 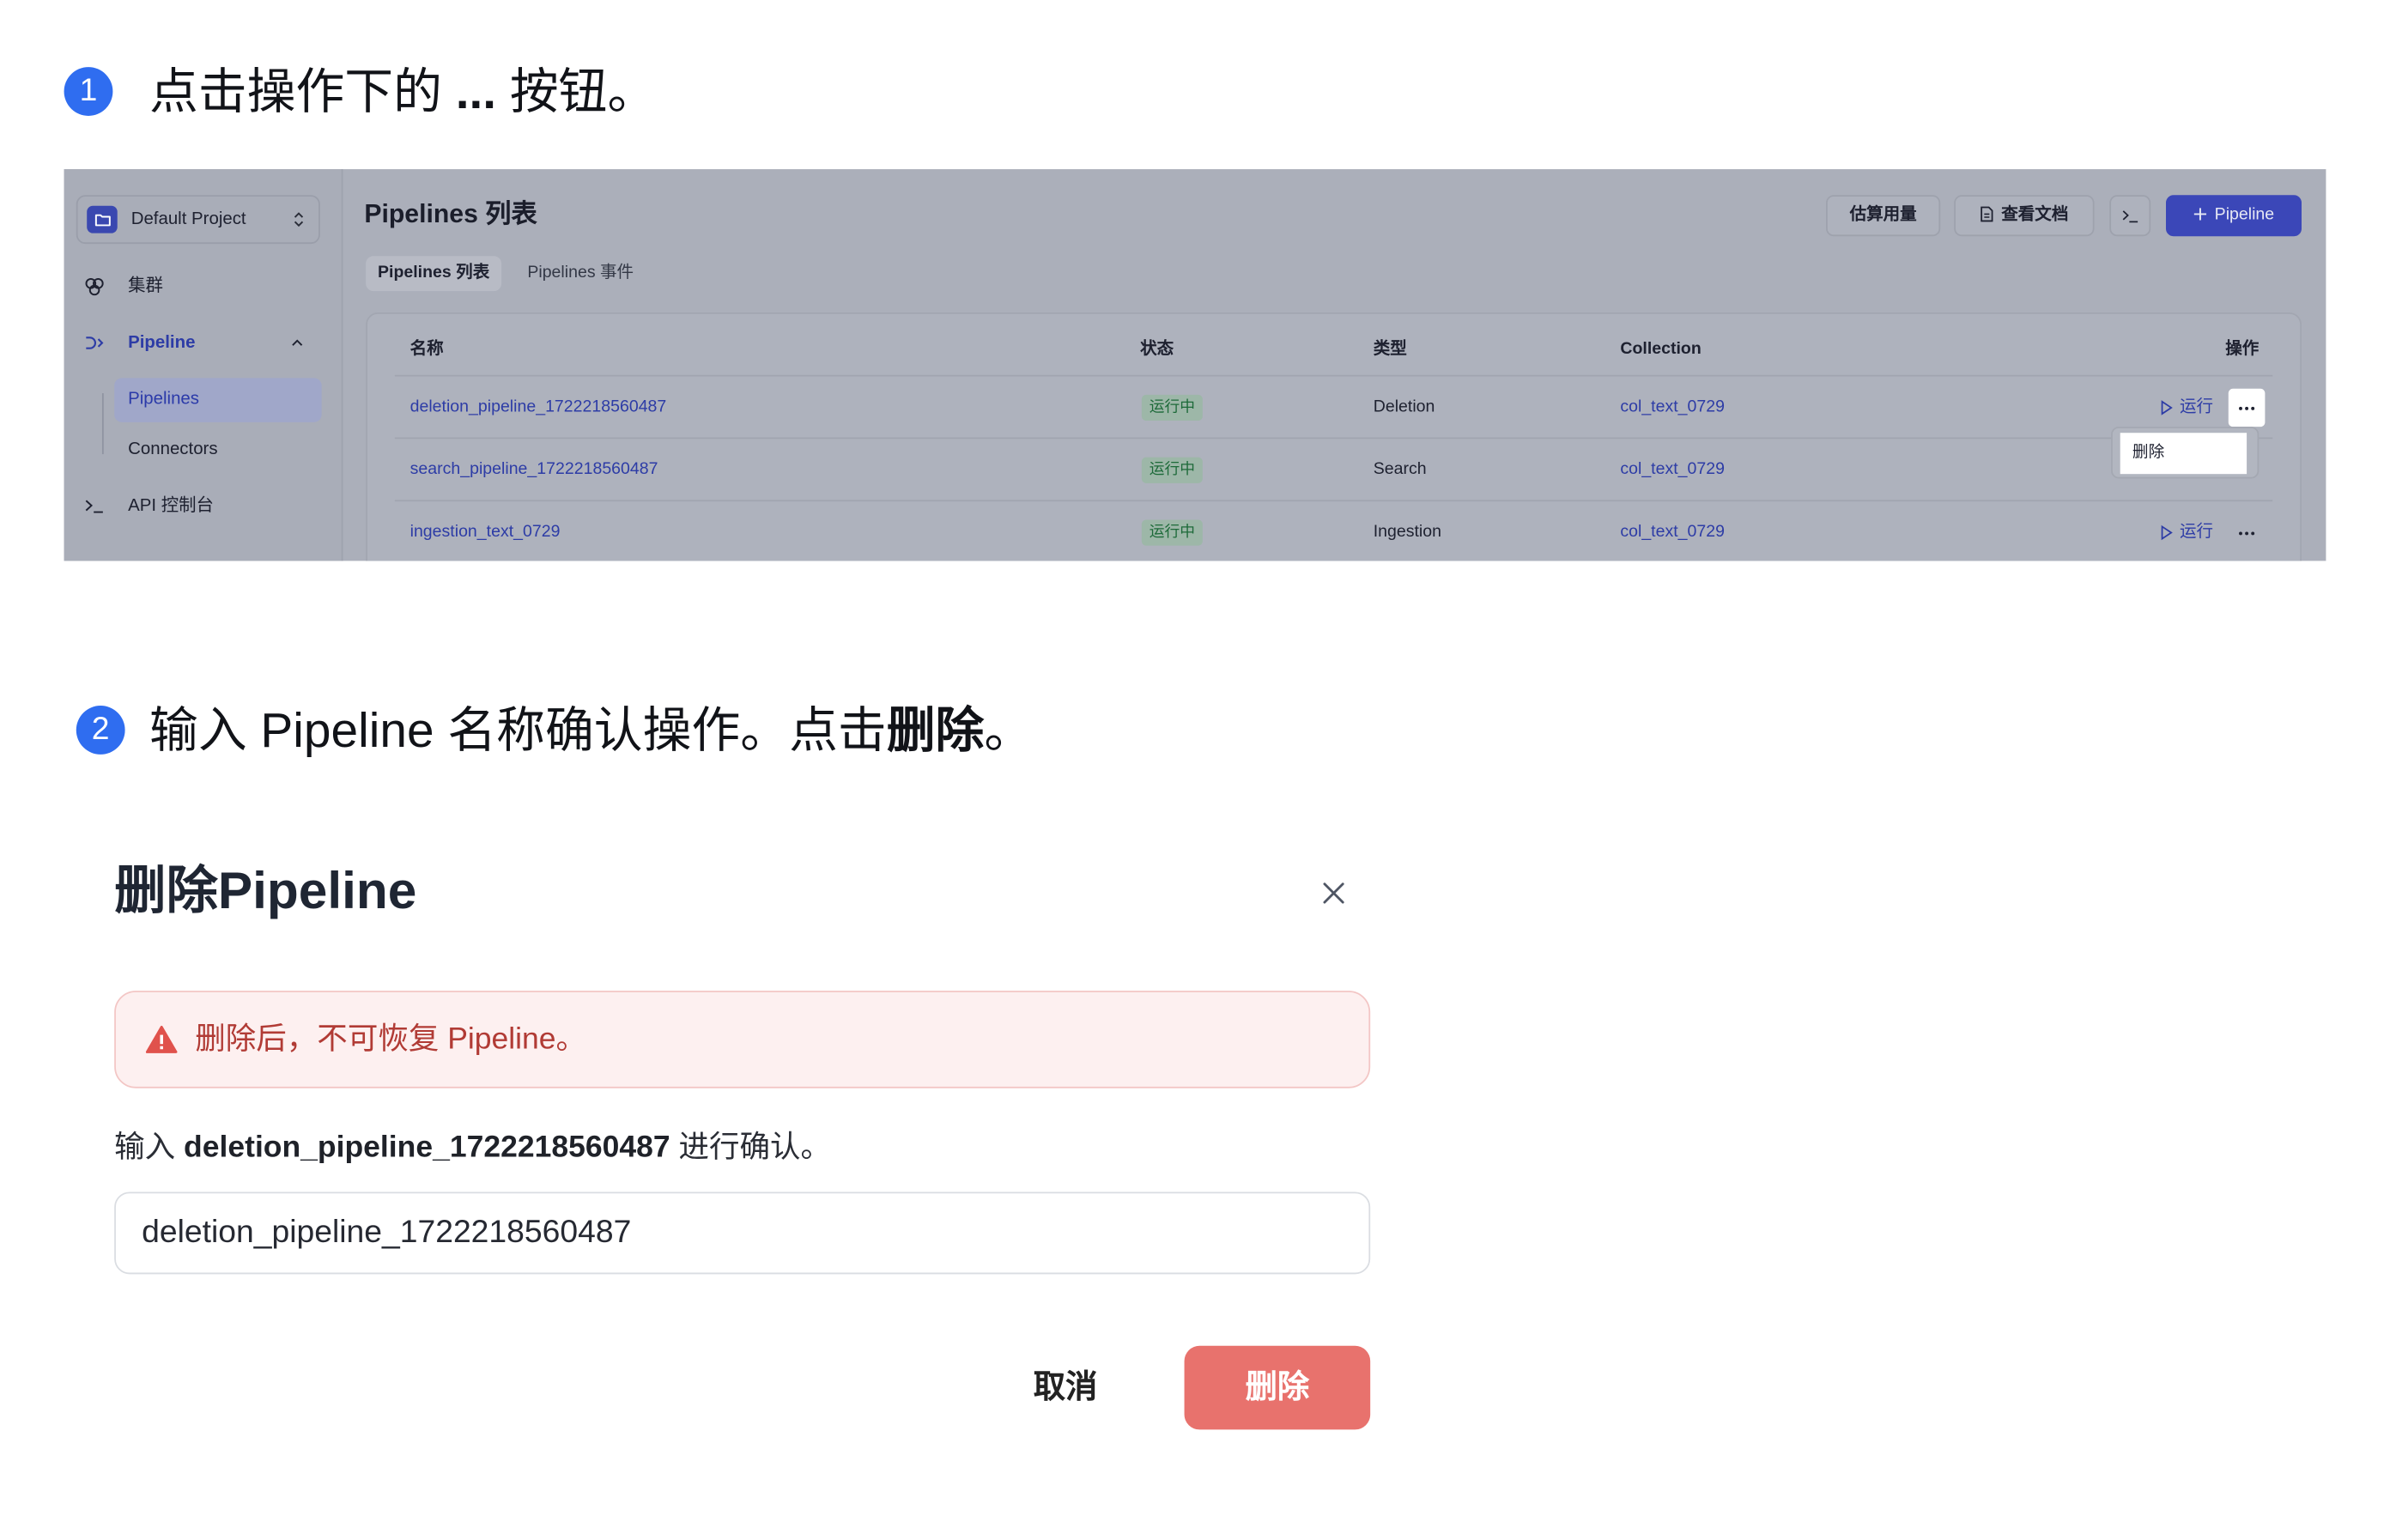 I want to click on step-1-instruction: 点击操作下的 ... 按钮。, so click(x=403, y=92).